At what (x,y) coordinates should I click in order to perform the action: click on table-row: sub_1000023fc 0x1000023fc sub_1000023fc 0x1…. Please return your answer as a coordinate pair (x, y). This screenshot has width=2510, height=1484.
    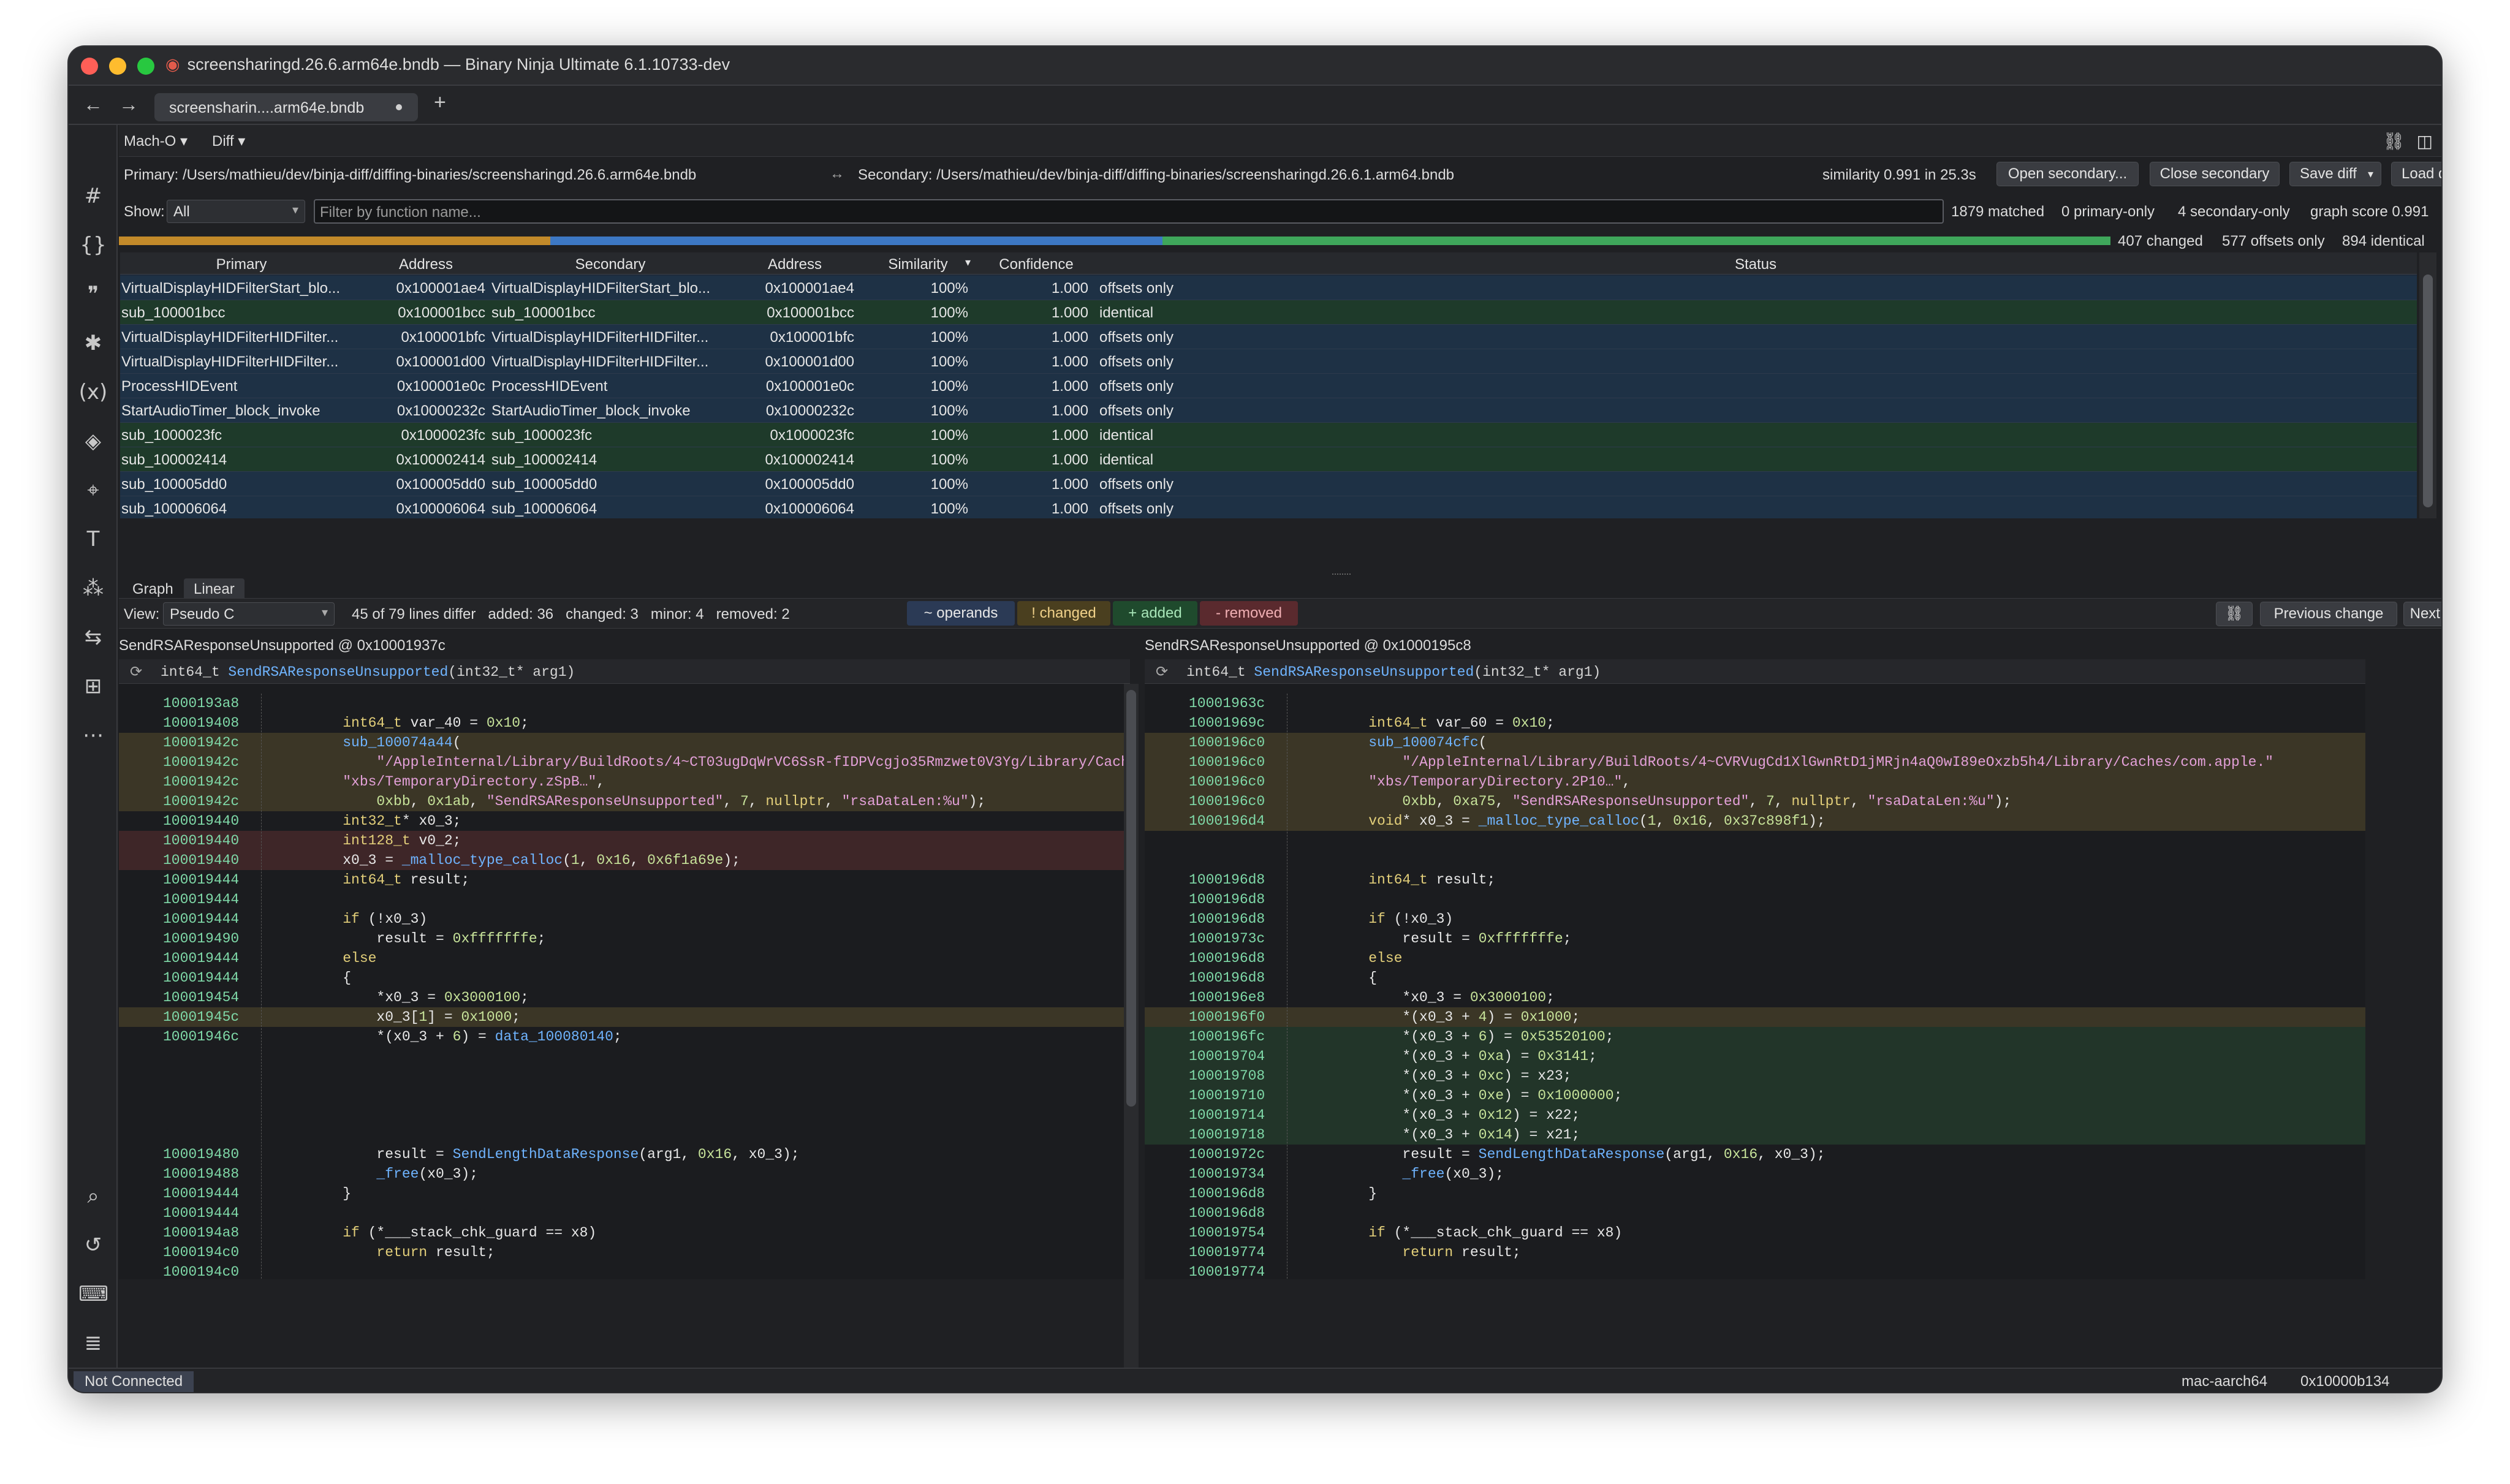
    Looking at the image, I should click on (1269, 435).